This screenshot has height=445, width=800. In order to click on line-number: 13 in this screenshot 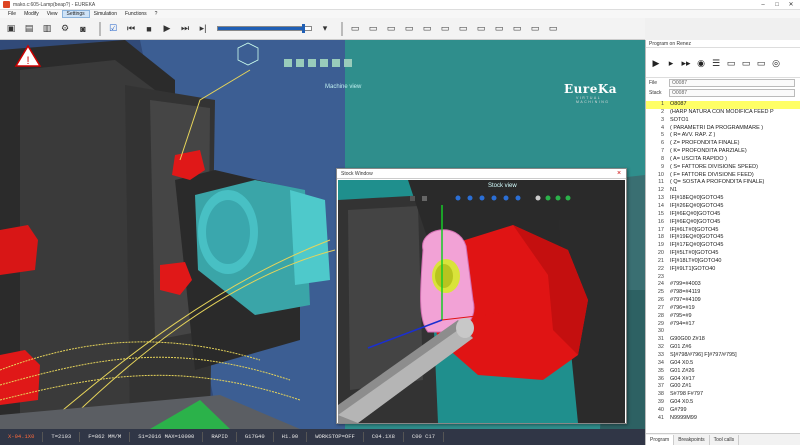, I will do `click(660, 198)`.